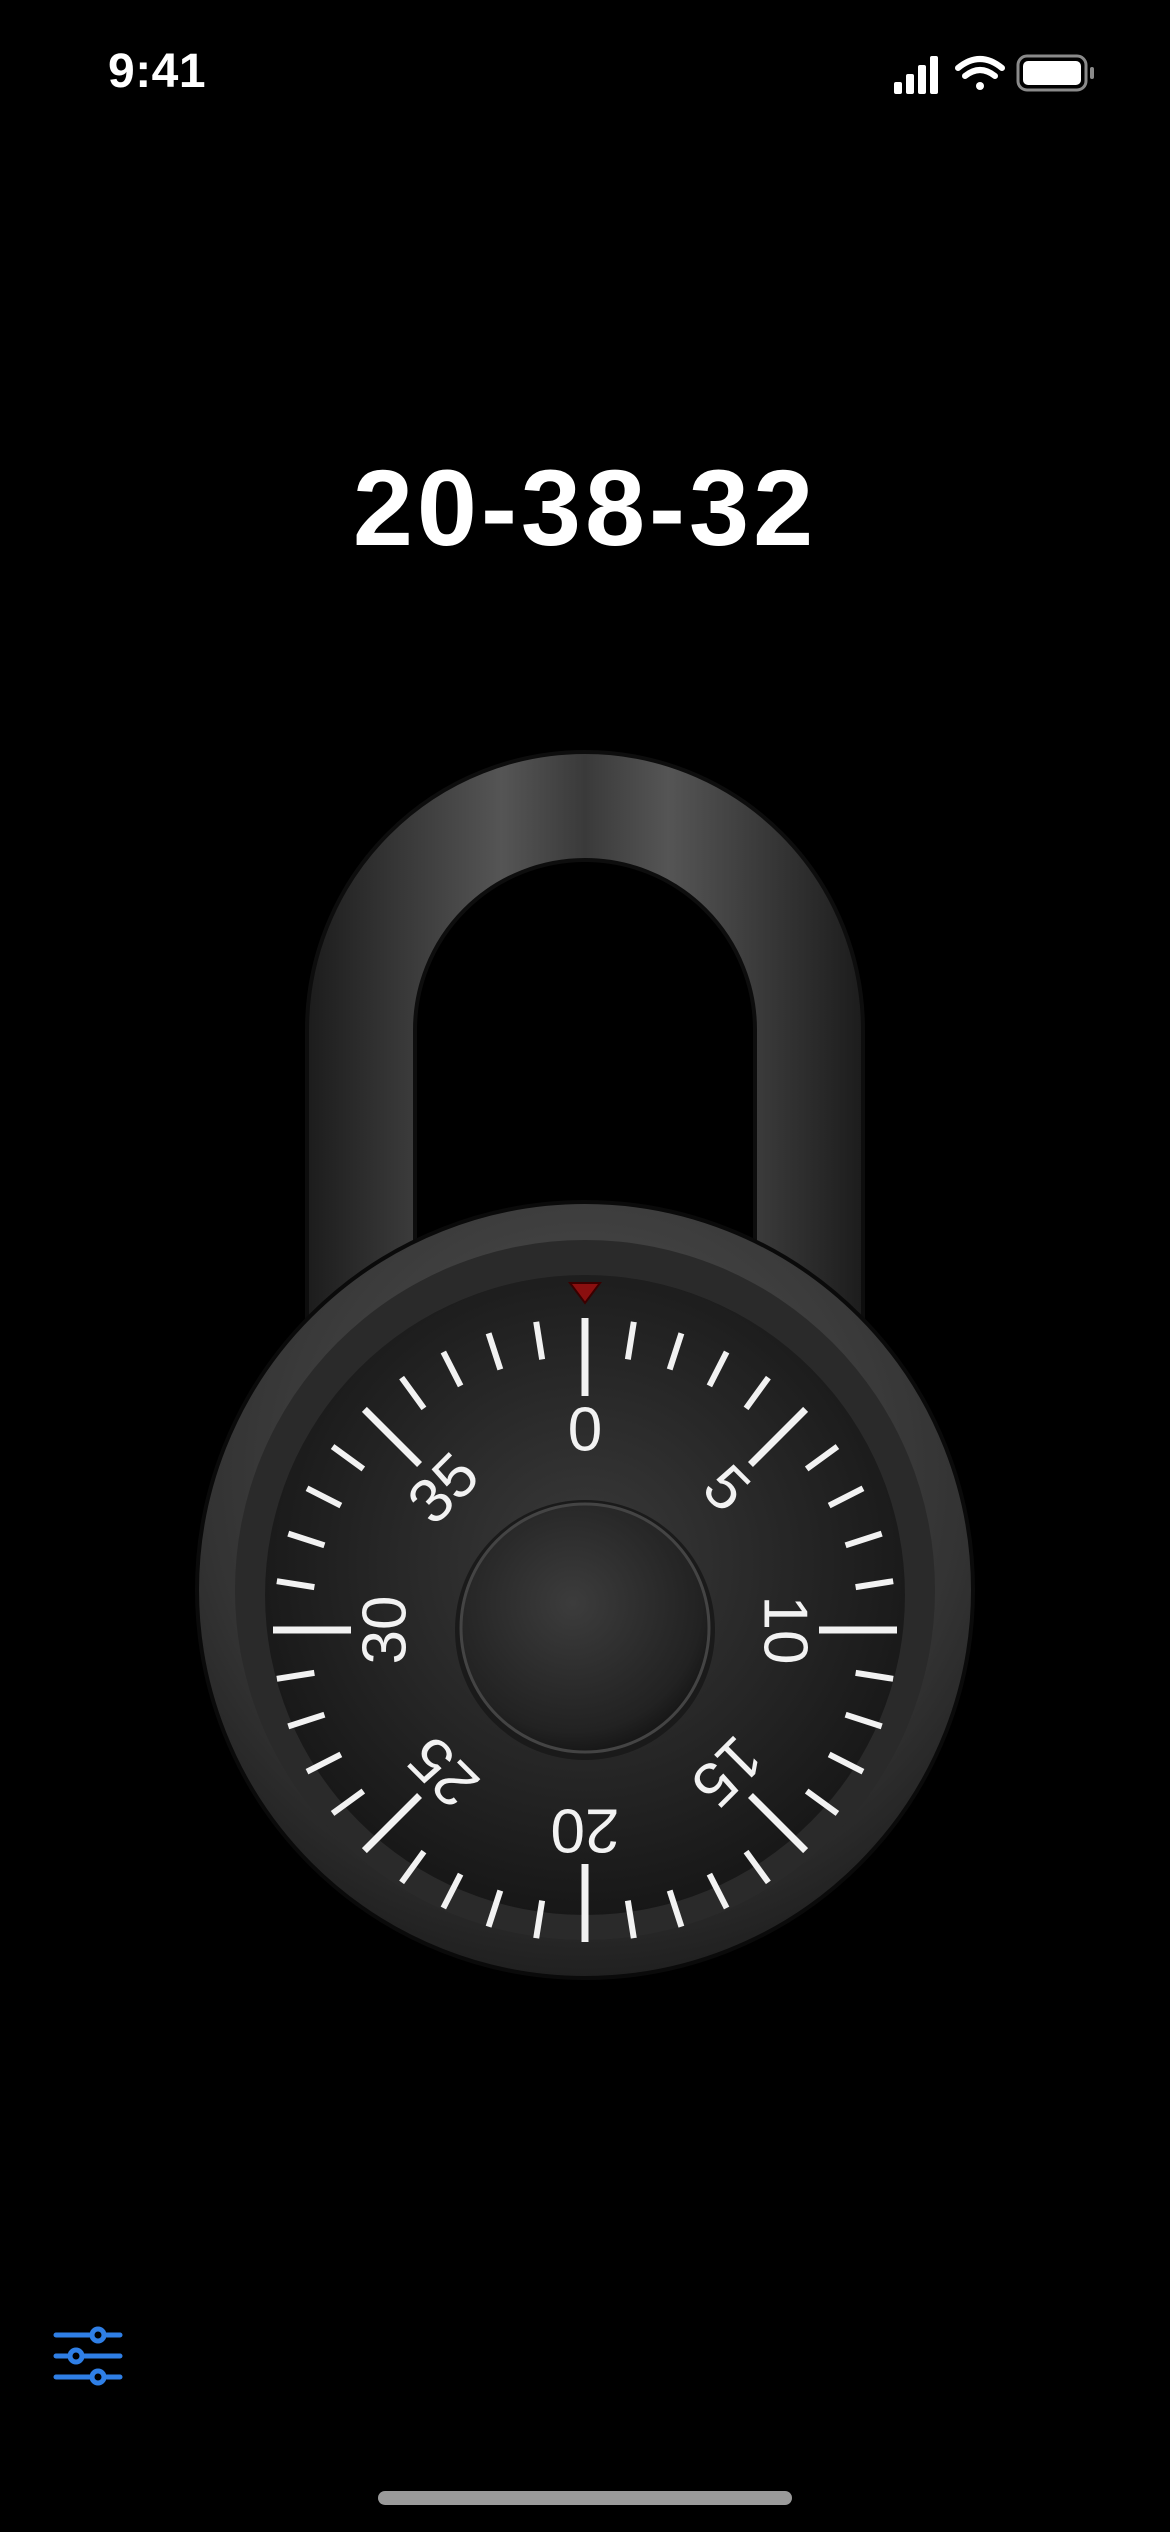  I want to click on dial-number: 0, so click(585, 1430).